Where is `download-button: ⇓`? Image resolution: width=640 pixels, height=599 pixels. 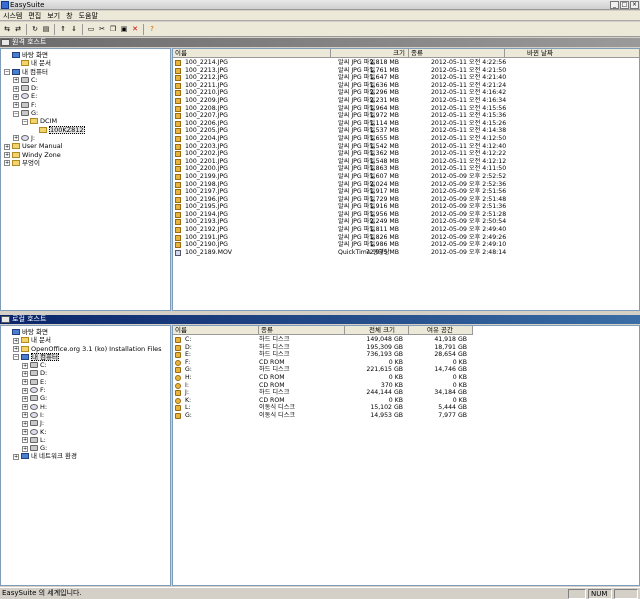 download-button: ⇓ is located at coordinates (74, 29).